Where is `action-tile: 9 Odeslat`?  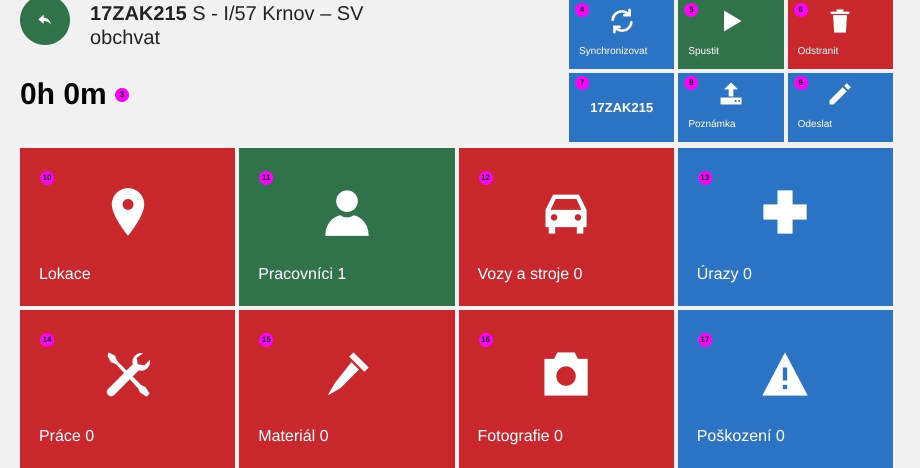 action-tile: 9 Odeslat is located at coordinates (840, 107).